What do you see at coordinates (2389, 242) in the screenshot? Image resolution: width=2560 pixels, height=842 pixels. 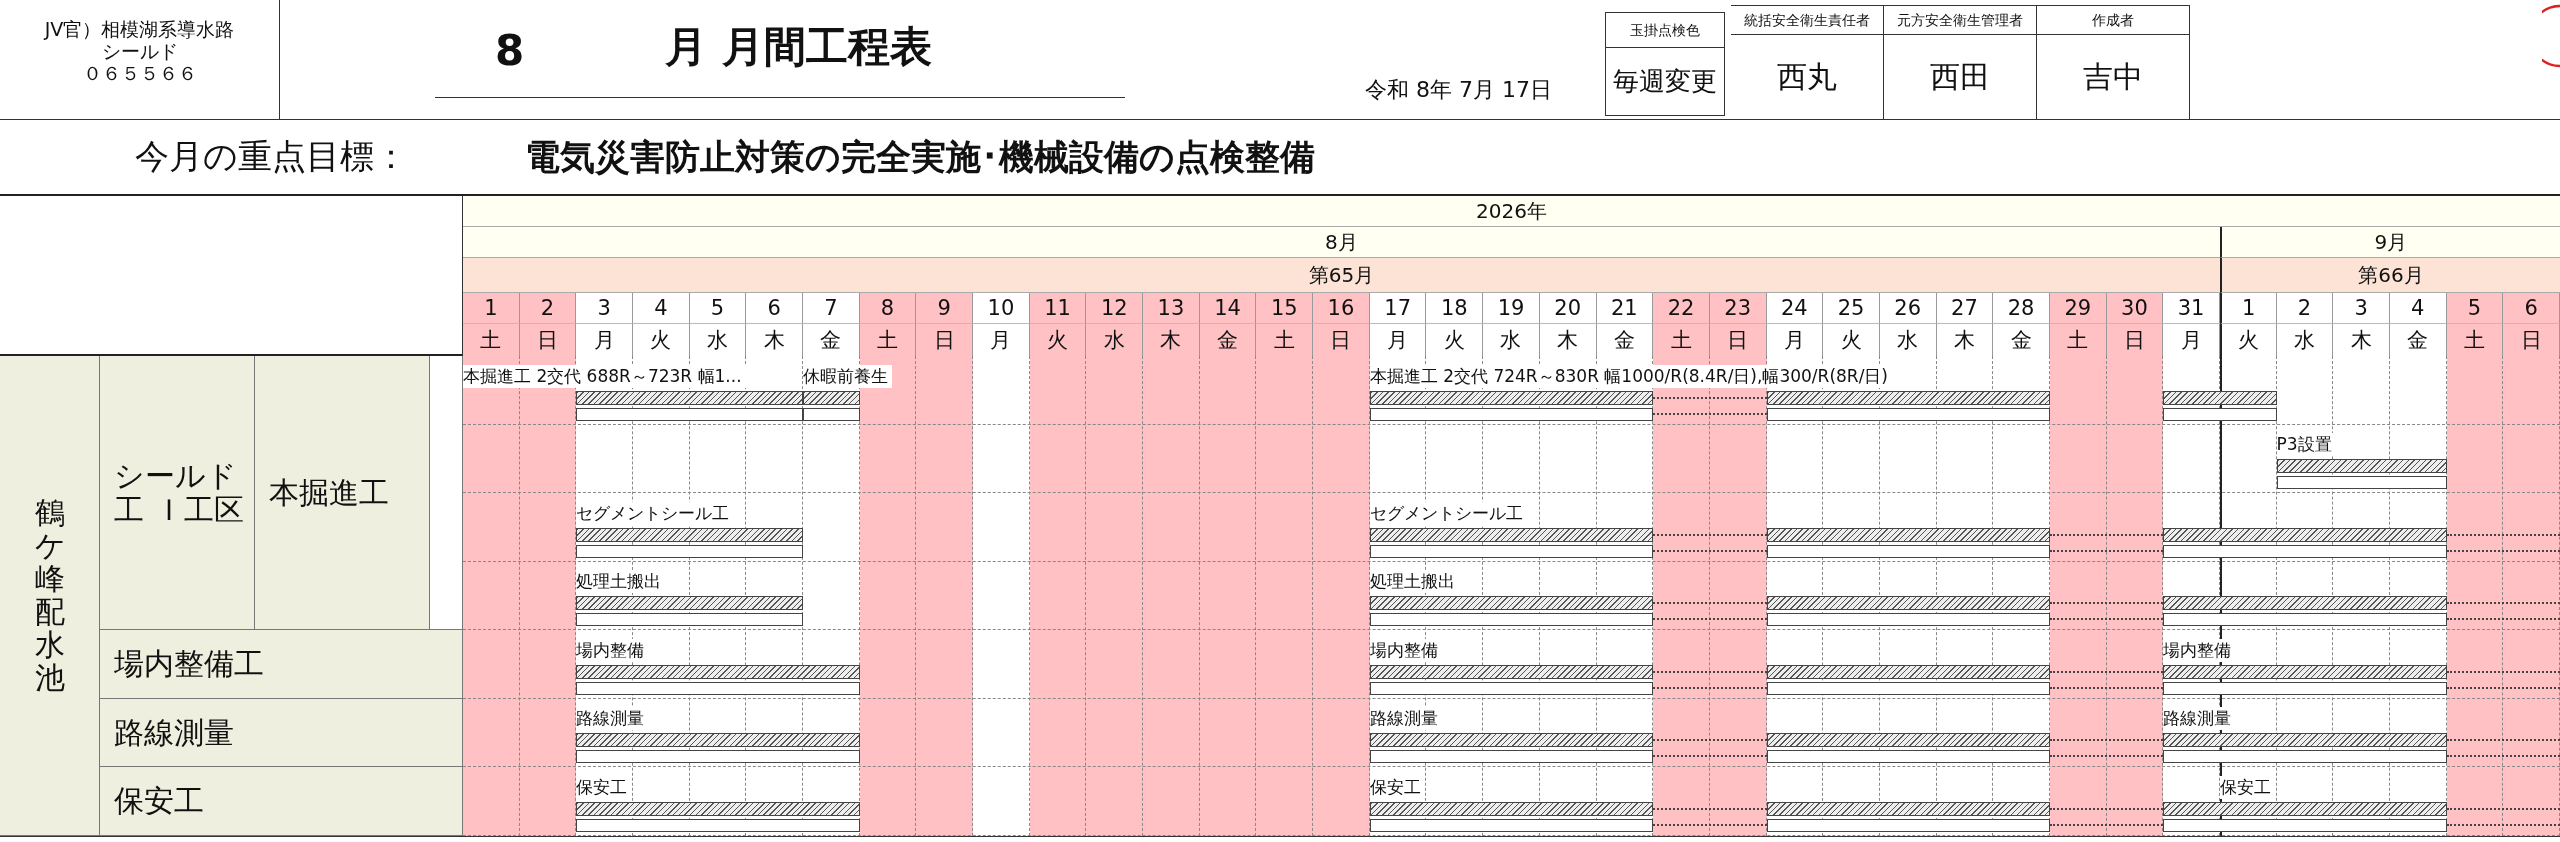 I see `month-label: 9月` at bounding box center [2389, 242].